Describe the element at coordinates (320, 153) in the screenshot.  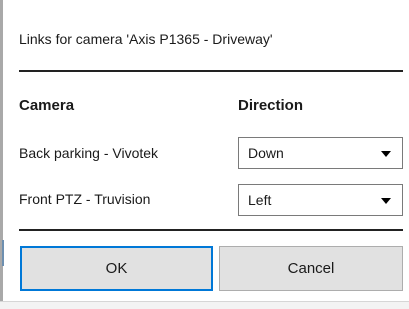
I see `direction-dropdown: Down` at that location.